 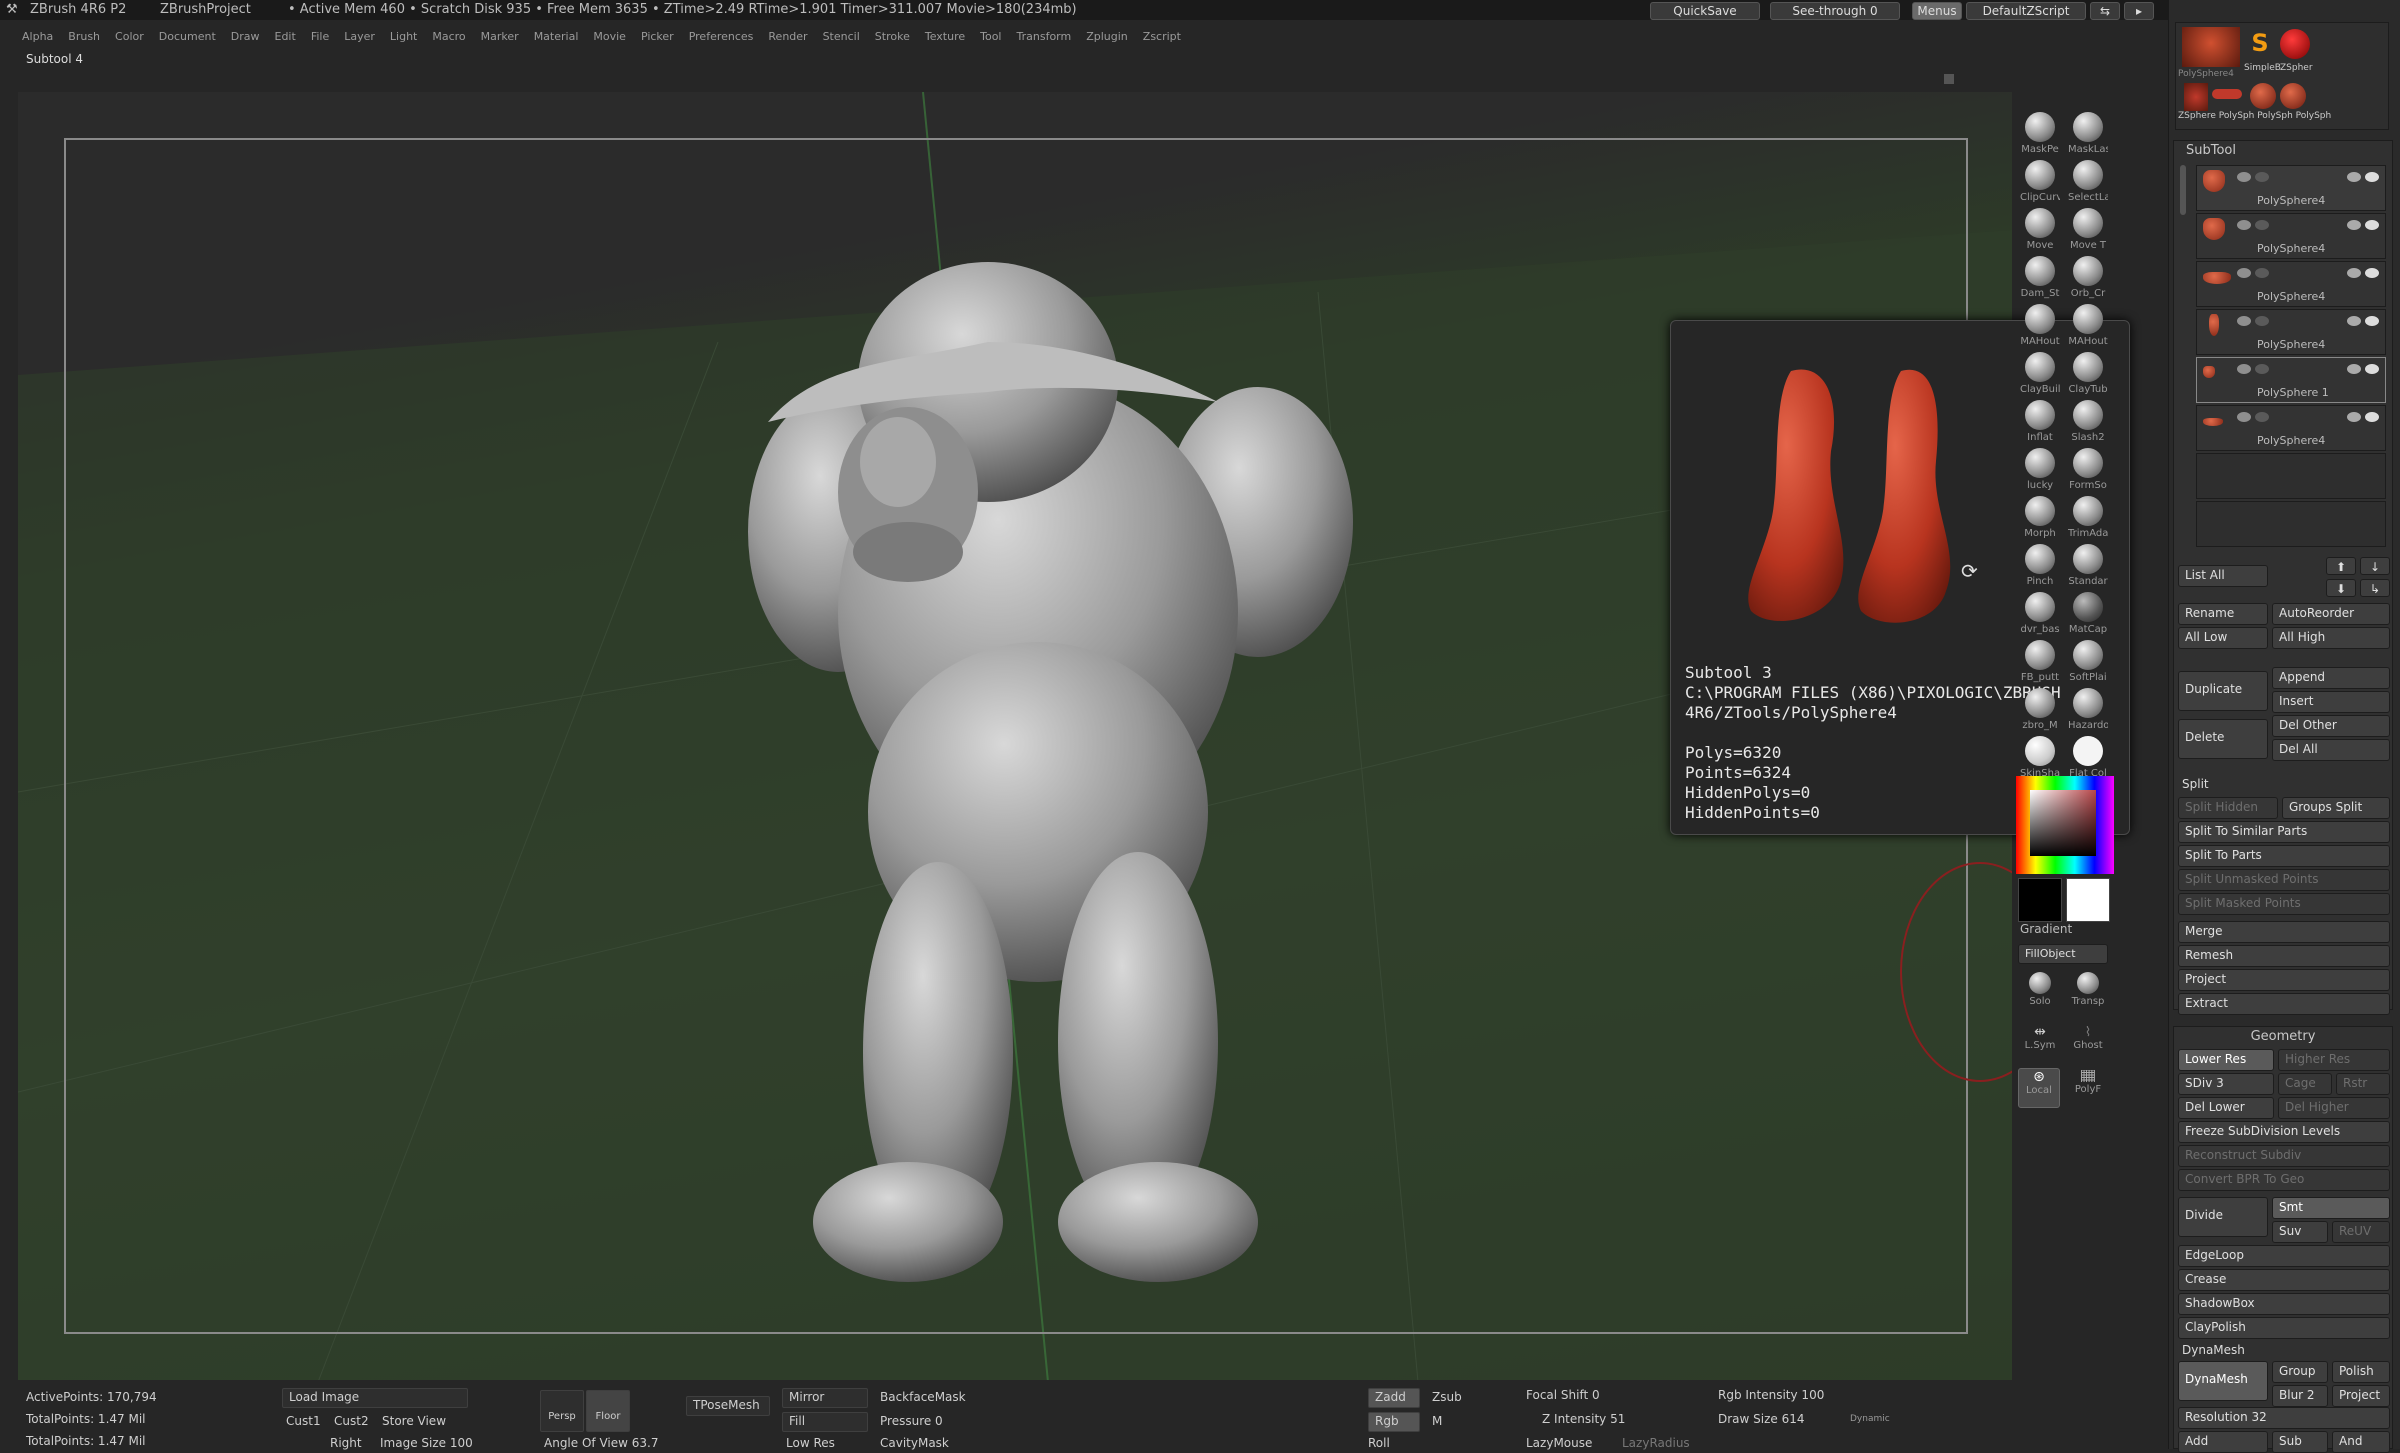 I want to click on cust2-button: Cust2, so click(x=351, y=1421).